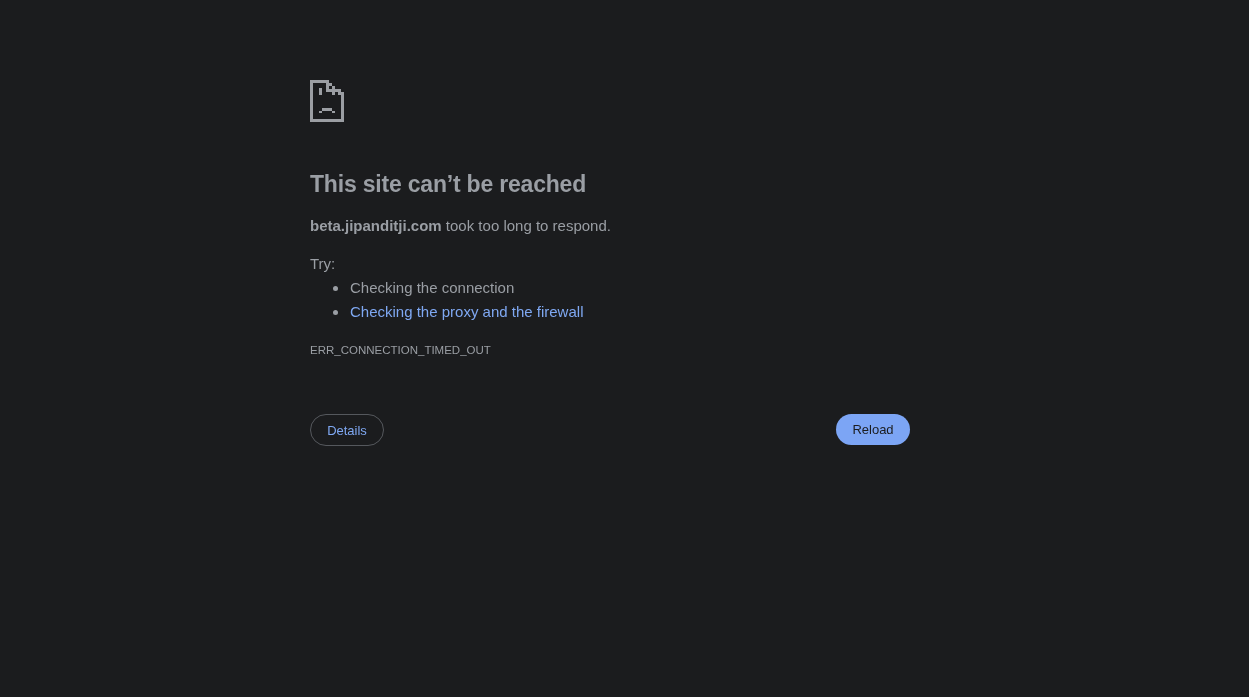 The image size is (1249, 697). I want to click on sad-page-icon, so click(327, 101).